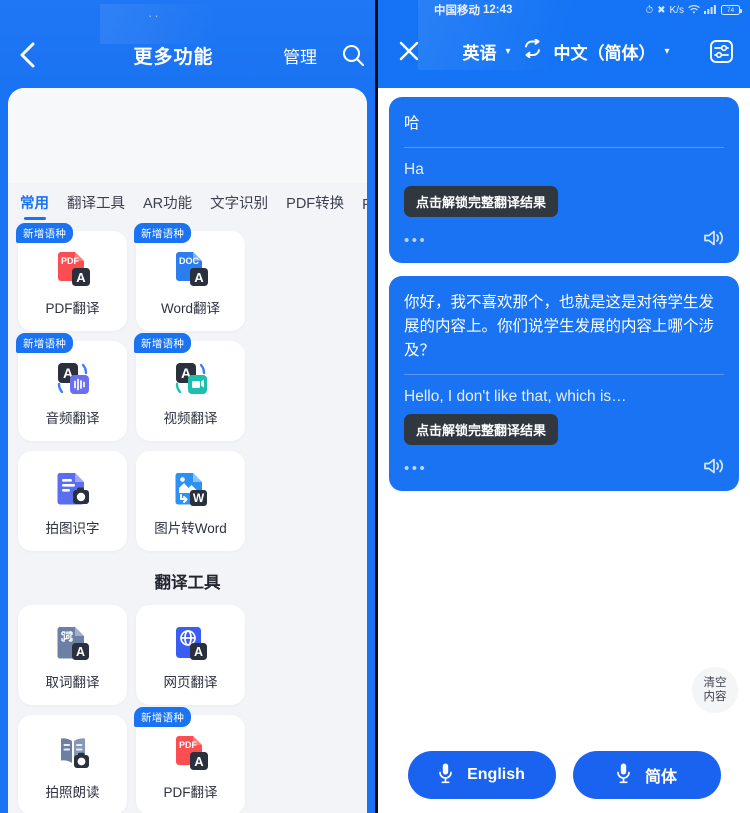 The width and height of the screenshot is (750, 813). I want to click on image-to-word-icon: W, so click(191, 489).